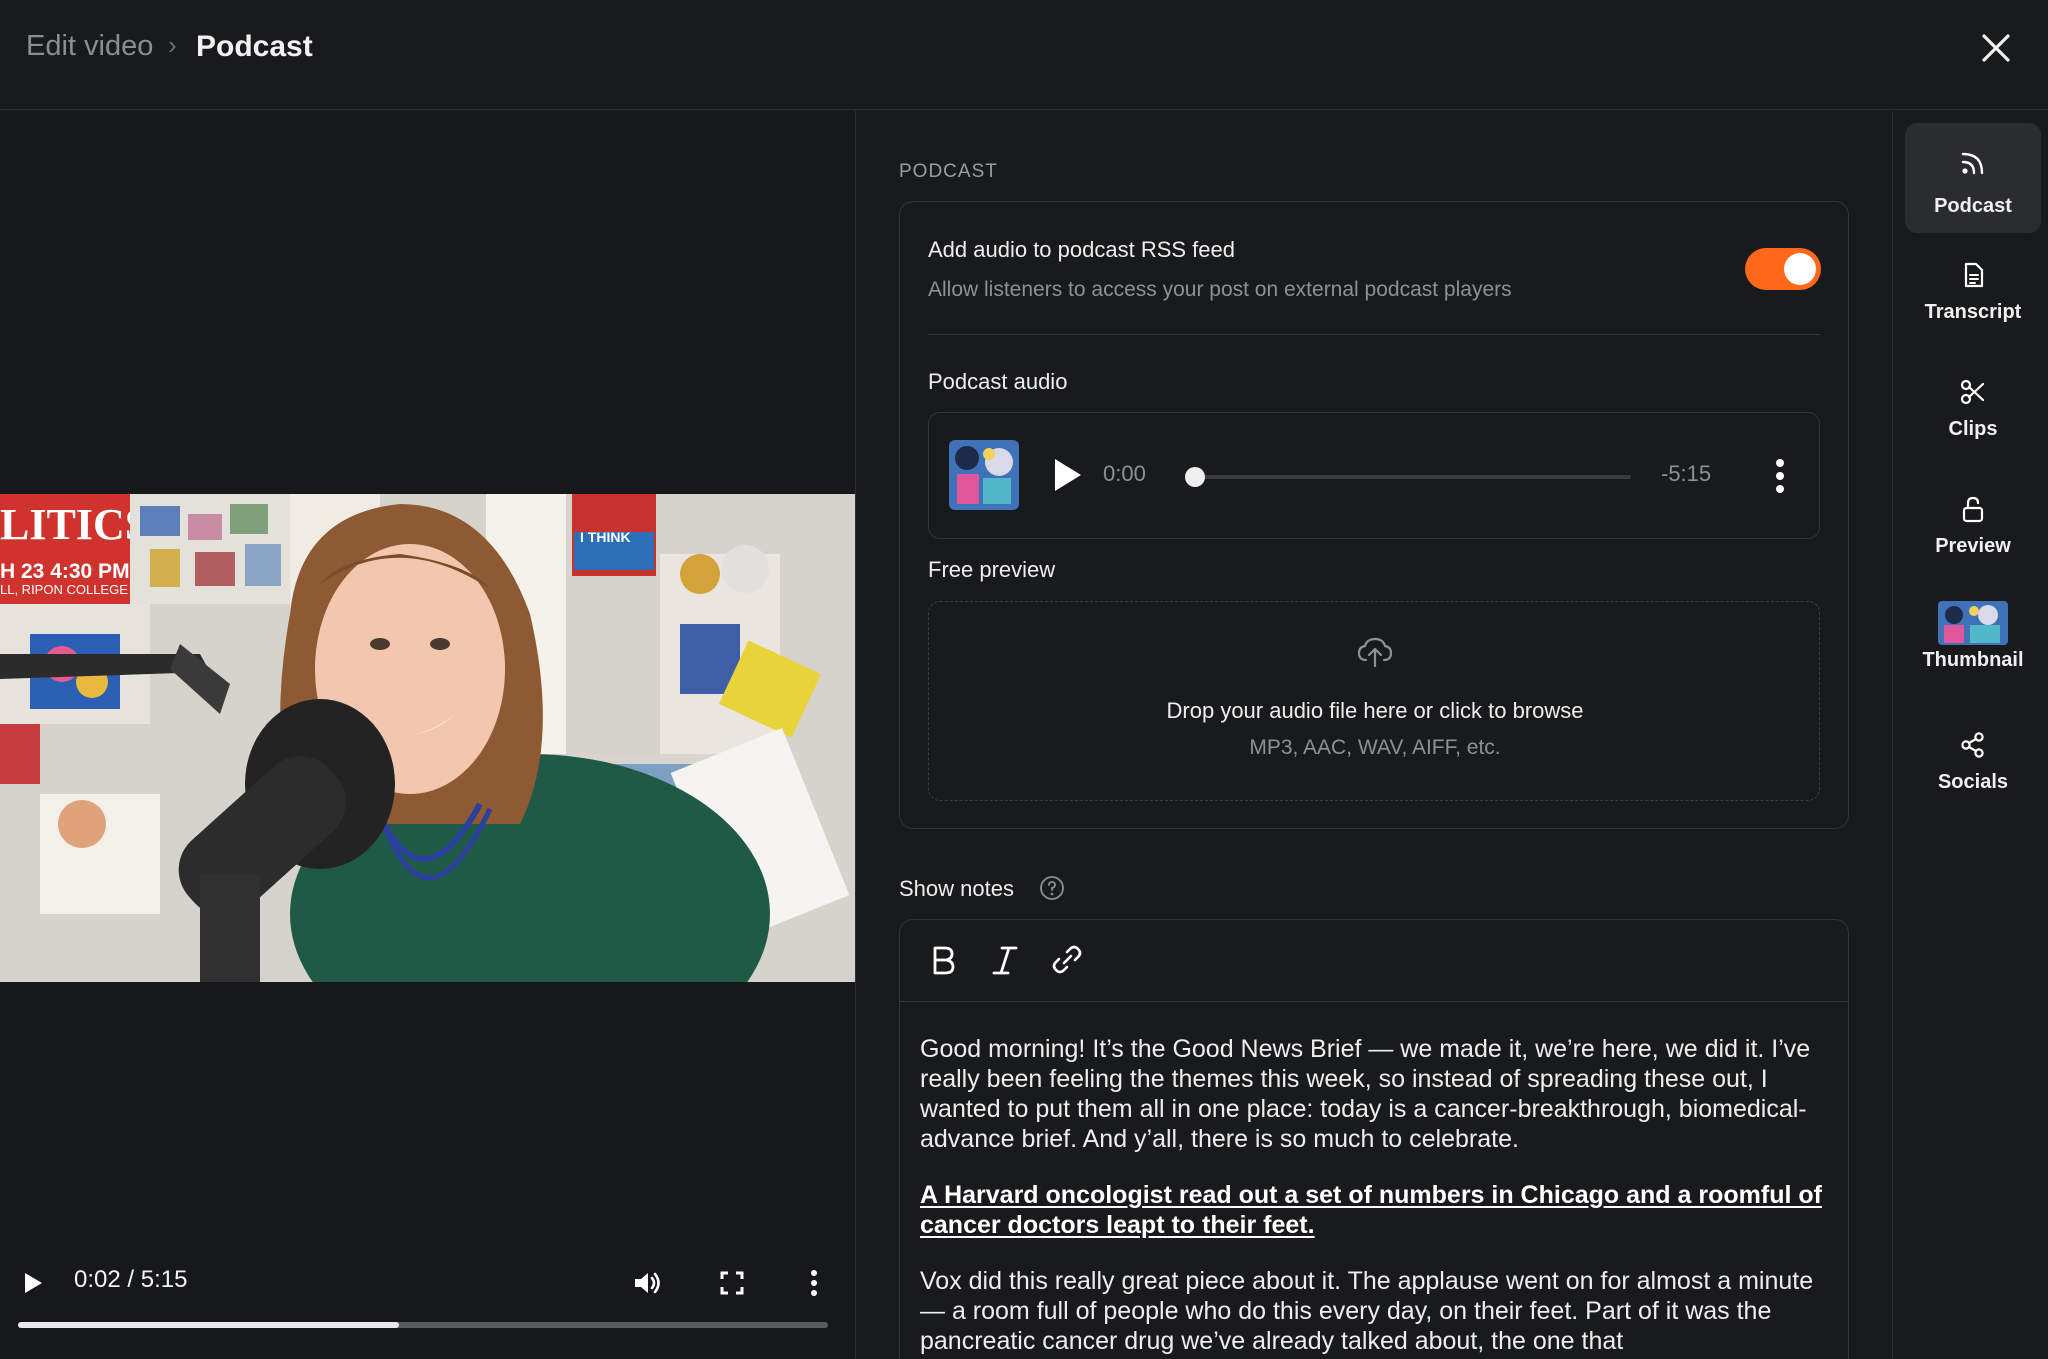  What do you see at coordinates (1686, 473) in the screenshot?
I see `audio-remaining-time: -5:15` at bounding box center [1686, 473].